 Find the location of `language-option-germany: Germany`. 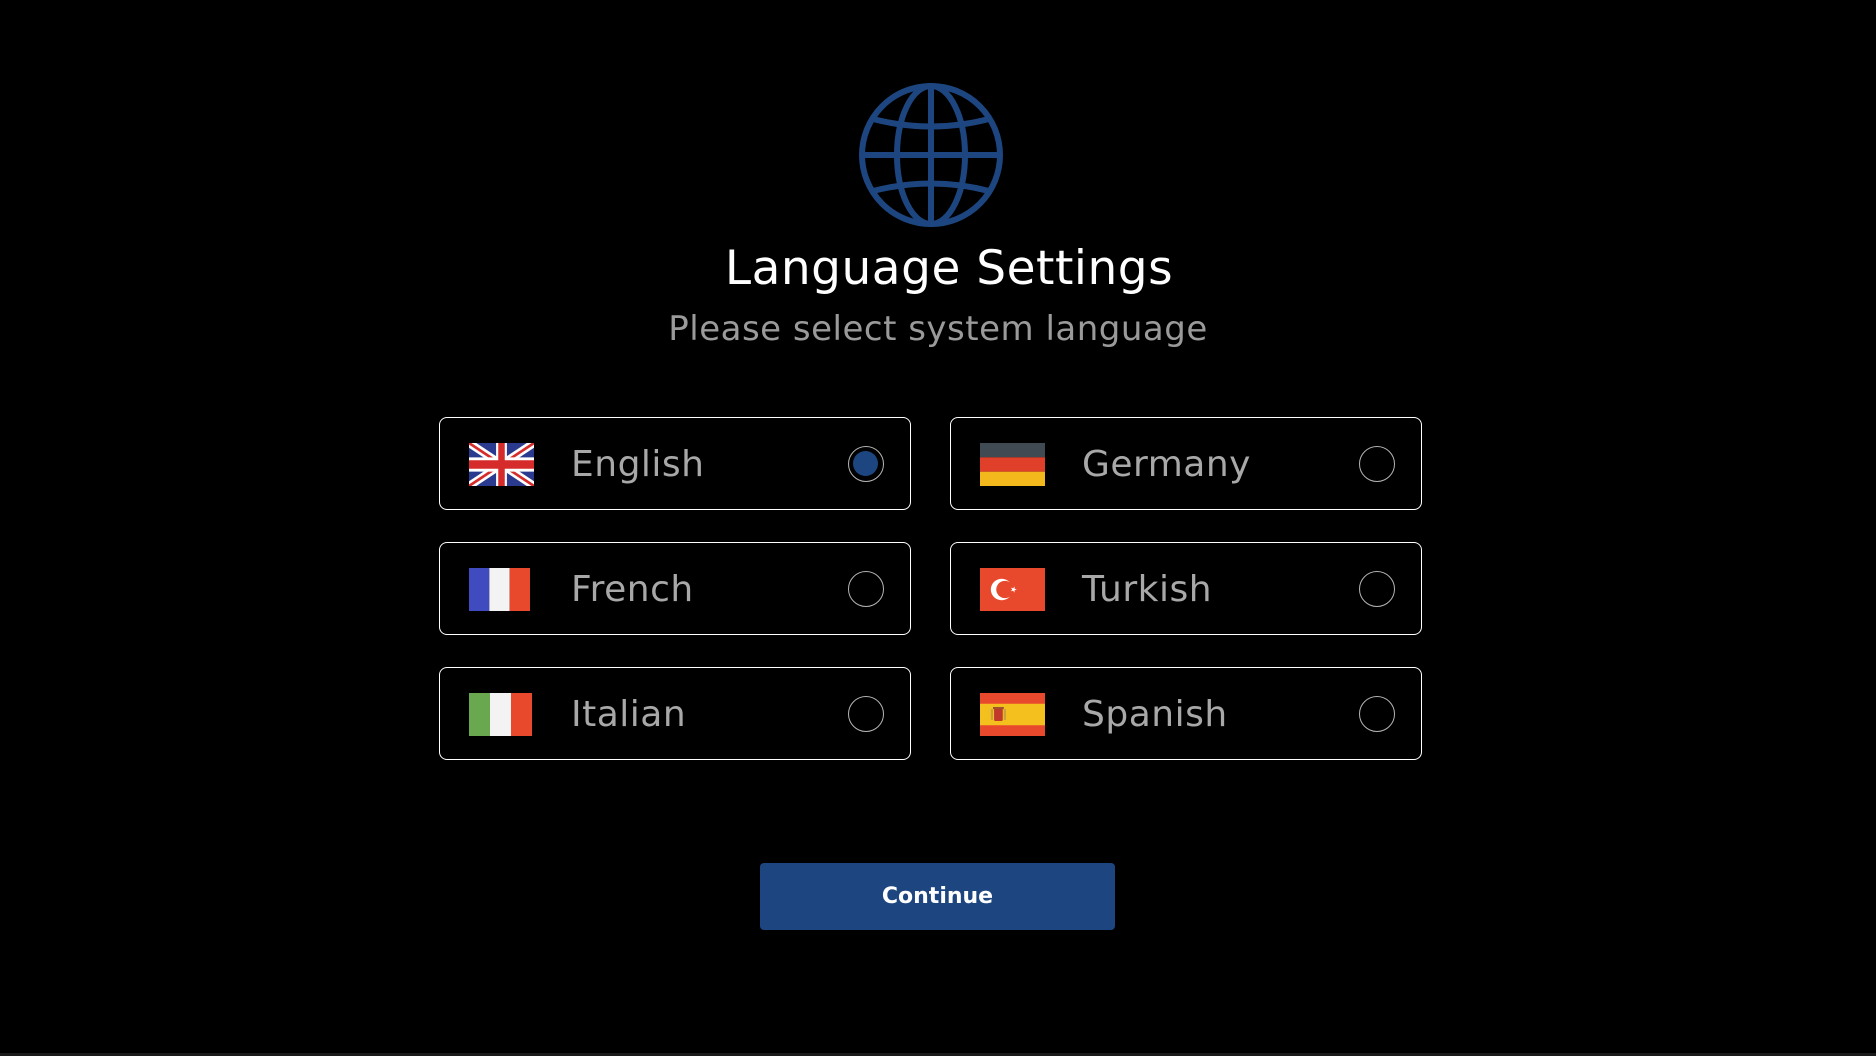

language-option-germany: Germany is located at coordinates (1186, 463).